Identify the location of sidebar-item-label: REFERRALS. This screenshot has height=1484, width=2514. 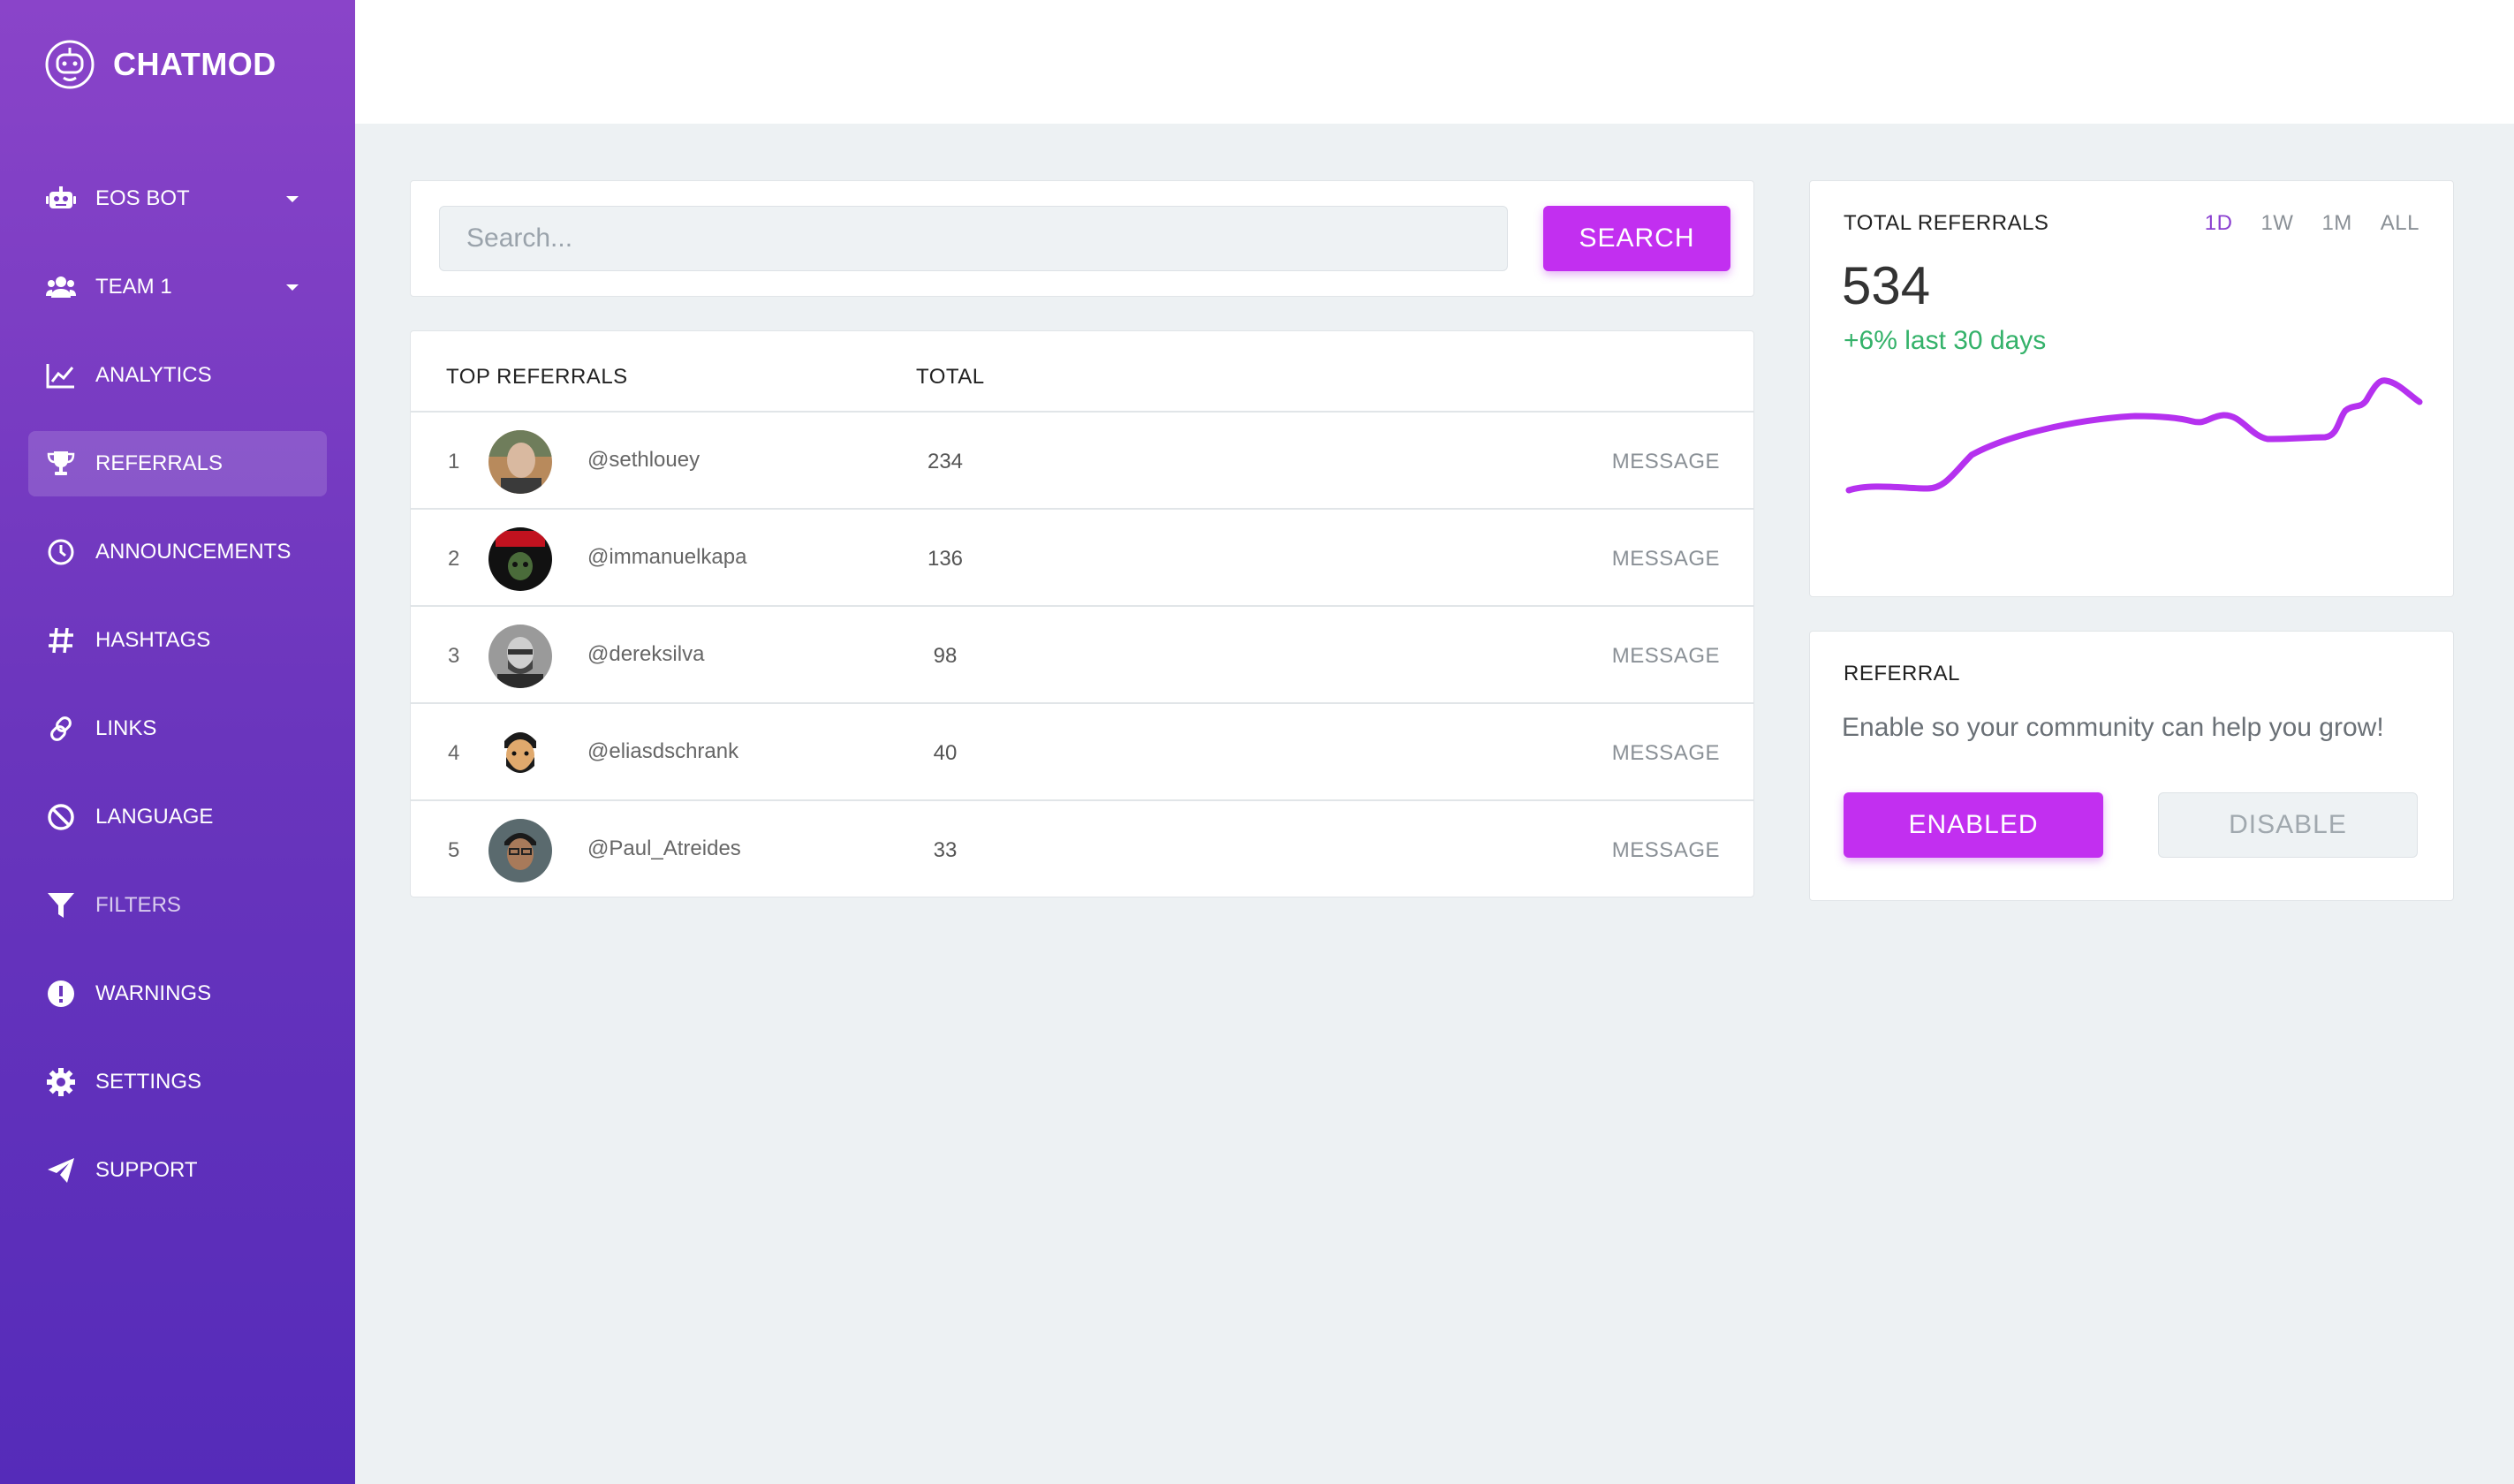
(159, 463).